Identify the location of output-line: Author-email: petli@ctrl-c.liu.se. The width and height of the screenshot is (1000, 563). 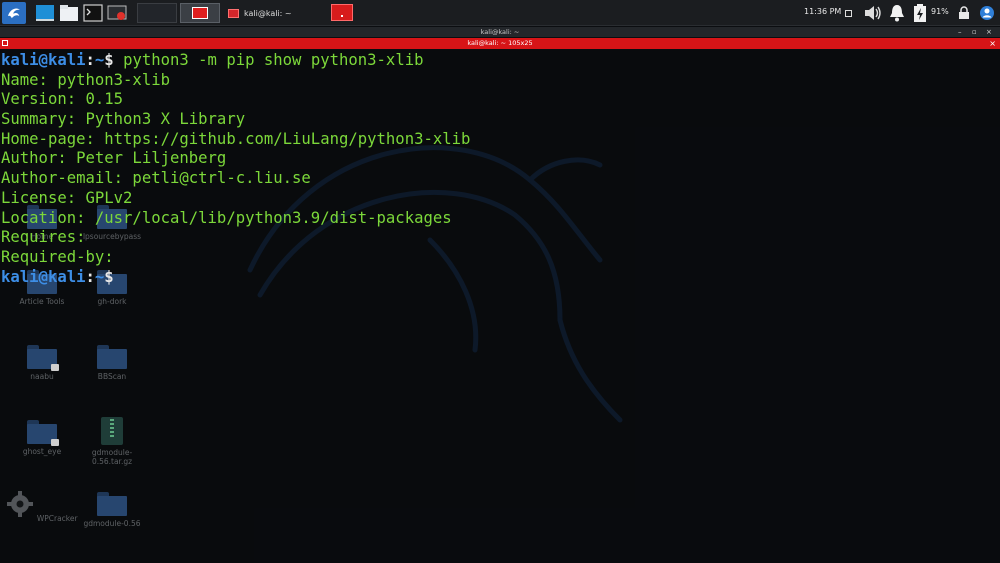
(156, 178).